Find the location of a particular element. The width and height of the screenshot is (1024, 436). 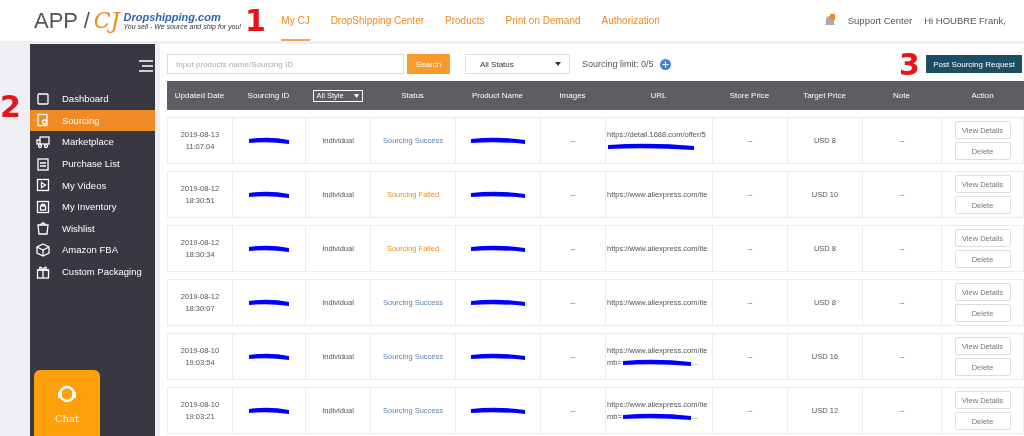

annotation-number: 2 is located at coordinates (10, 107).